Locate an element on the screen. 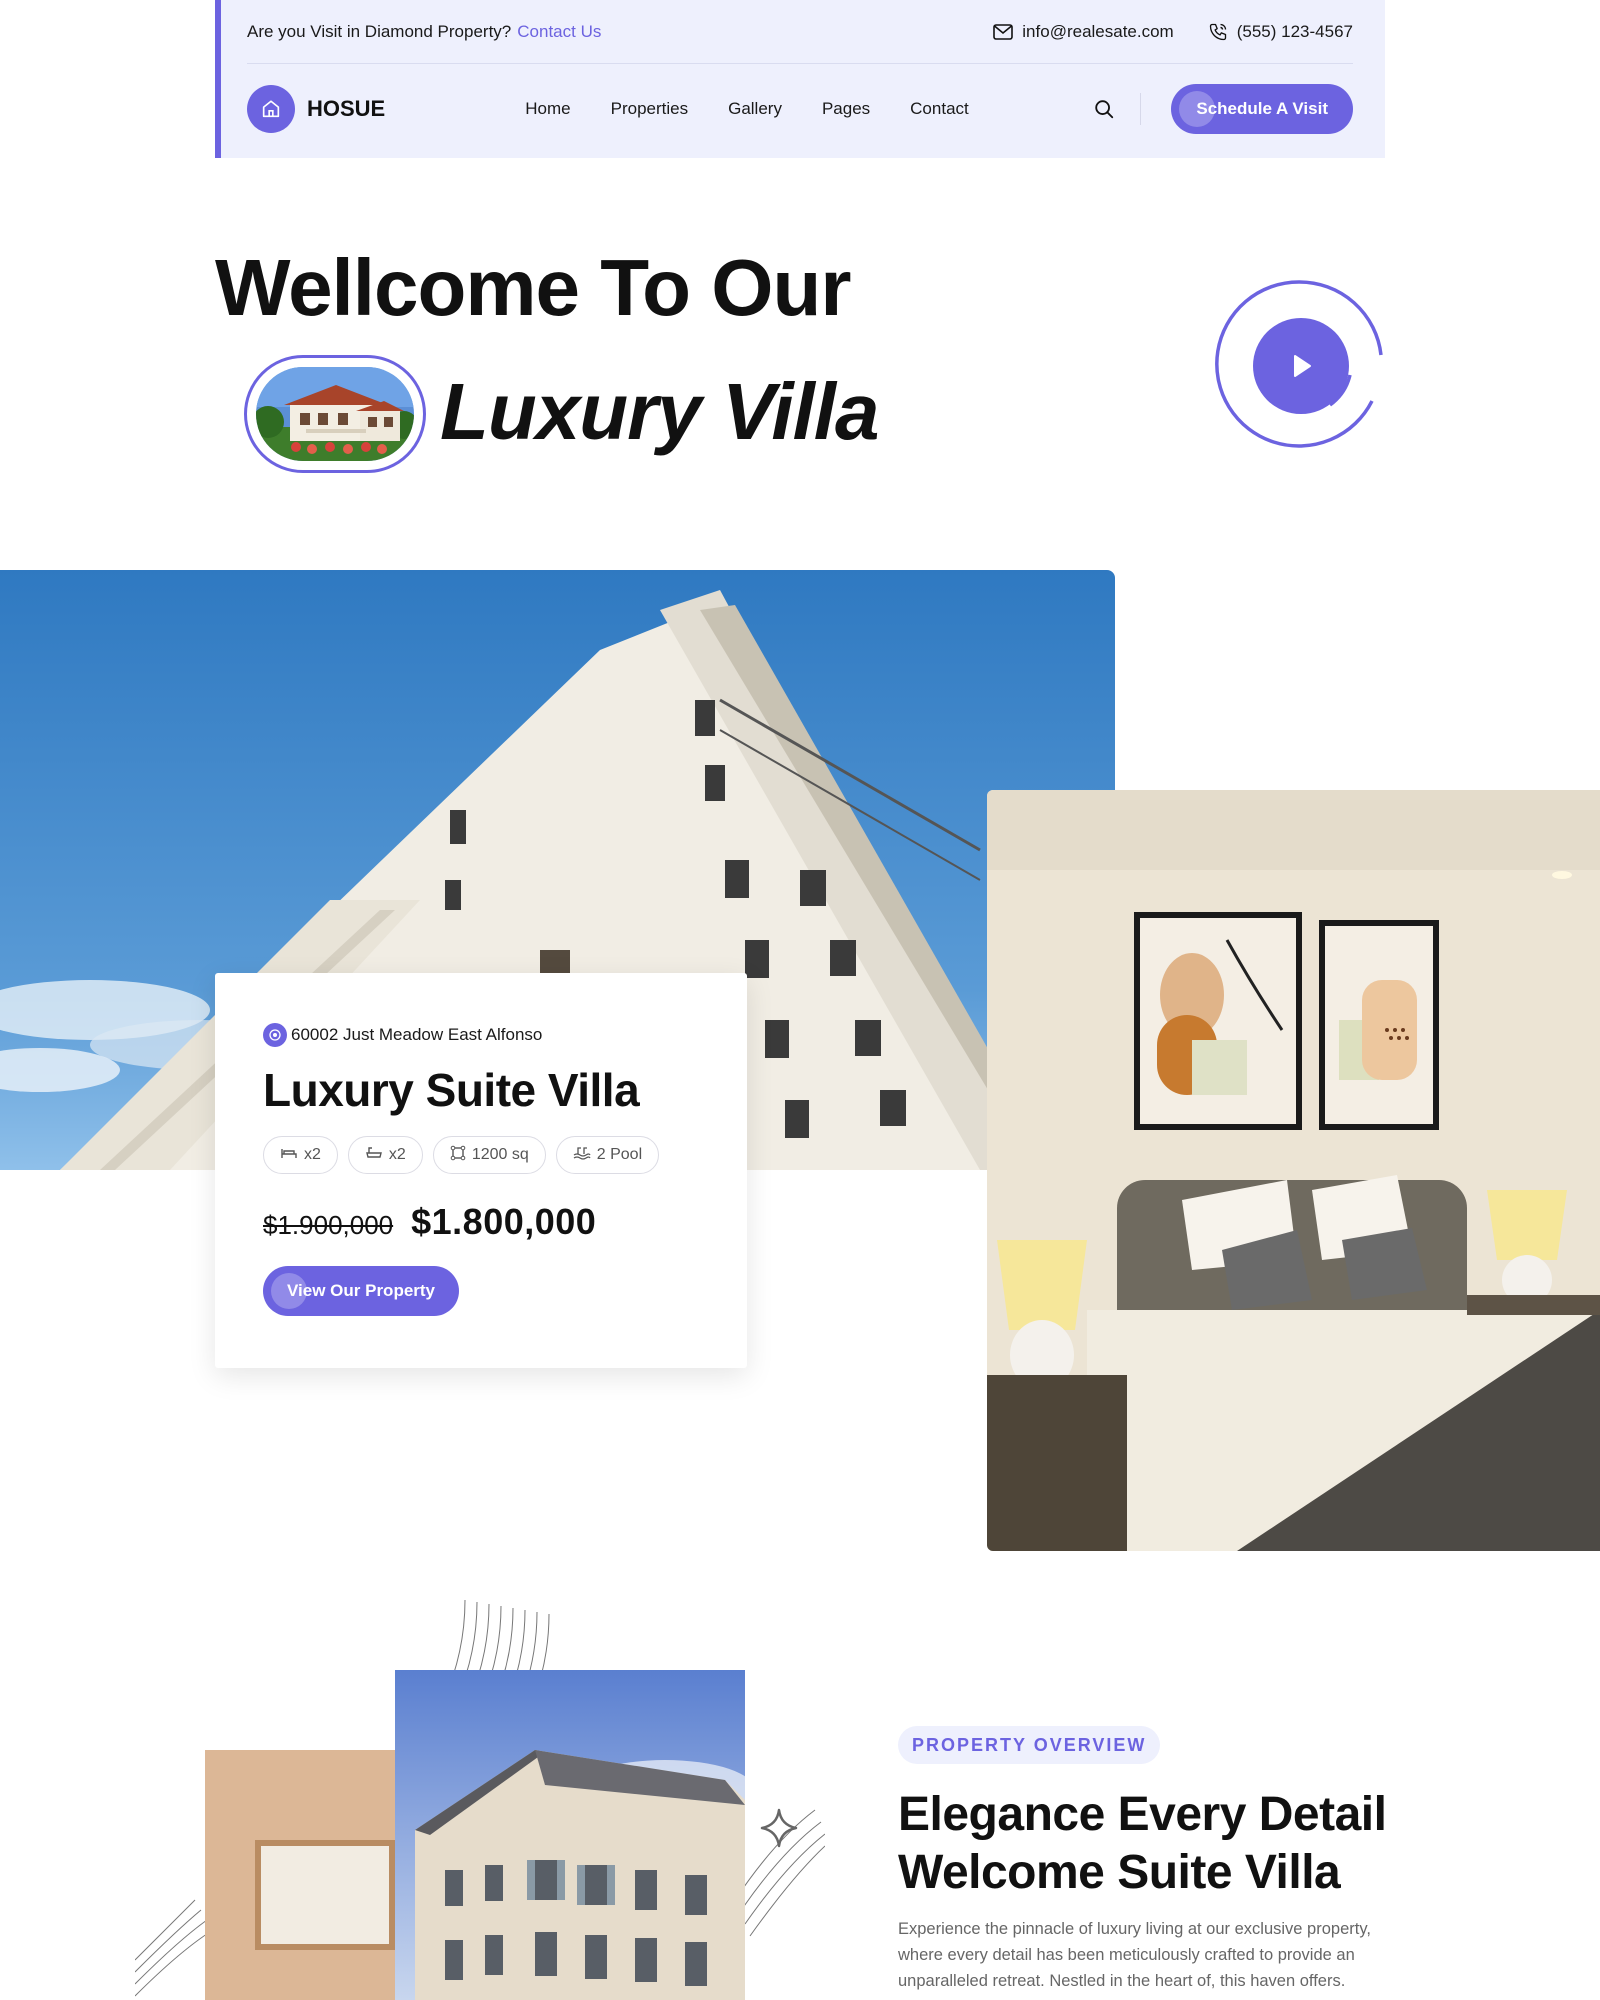 Image resolution: width=1600 pixels, height=2000 pixels. logo: HOSUE is located at coordinates (316, 109).